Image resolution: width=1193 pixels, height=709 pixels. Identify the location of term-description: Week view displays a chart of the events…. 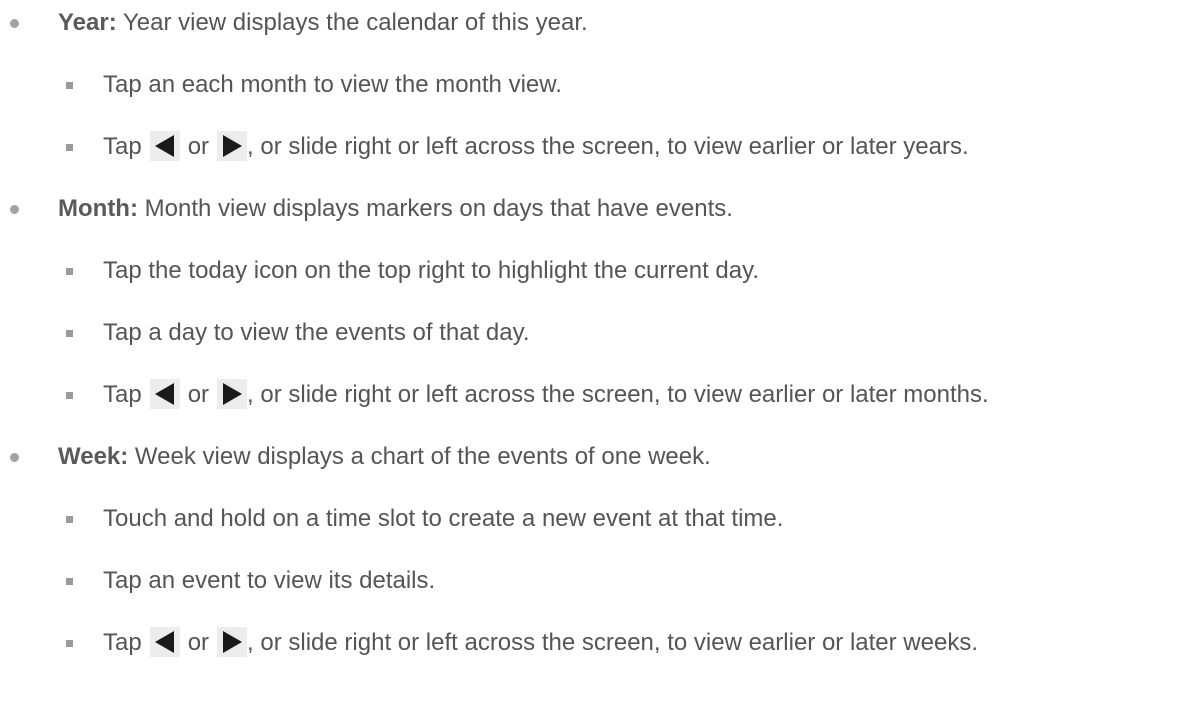
(419, 456).